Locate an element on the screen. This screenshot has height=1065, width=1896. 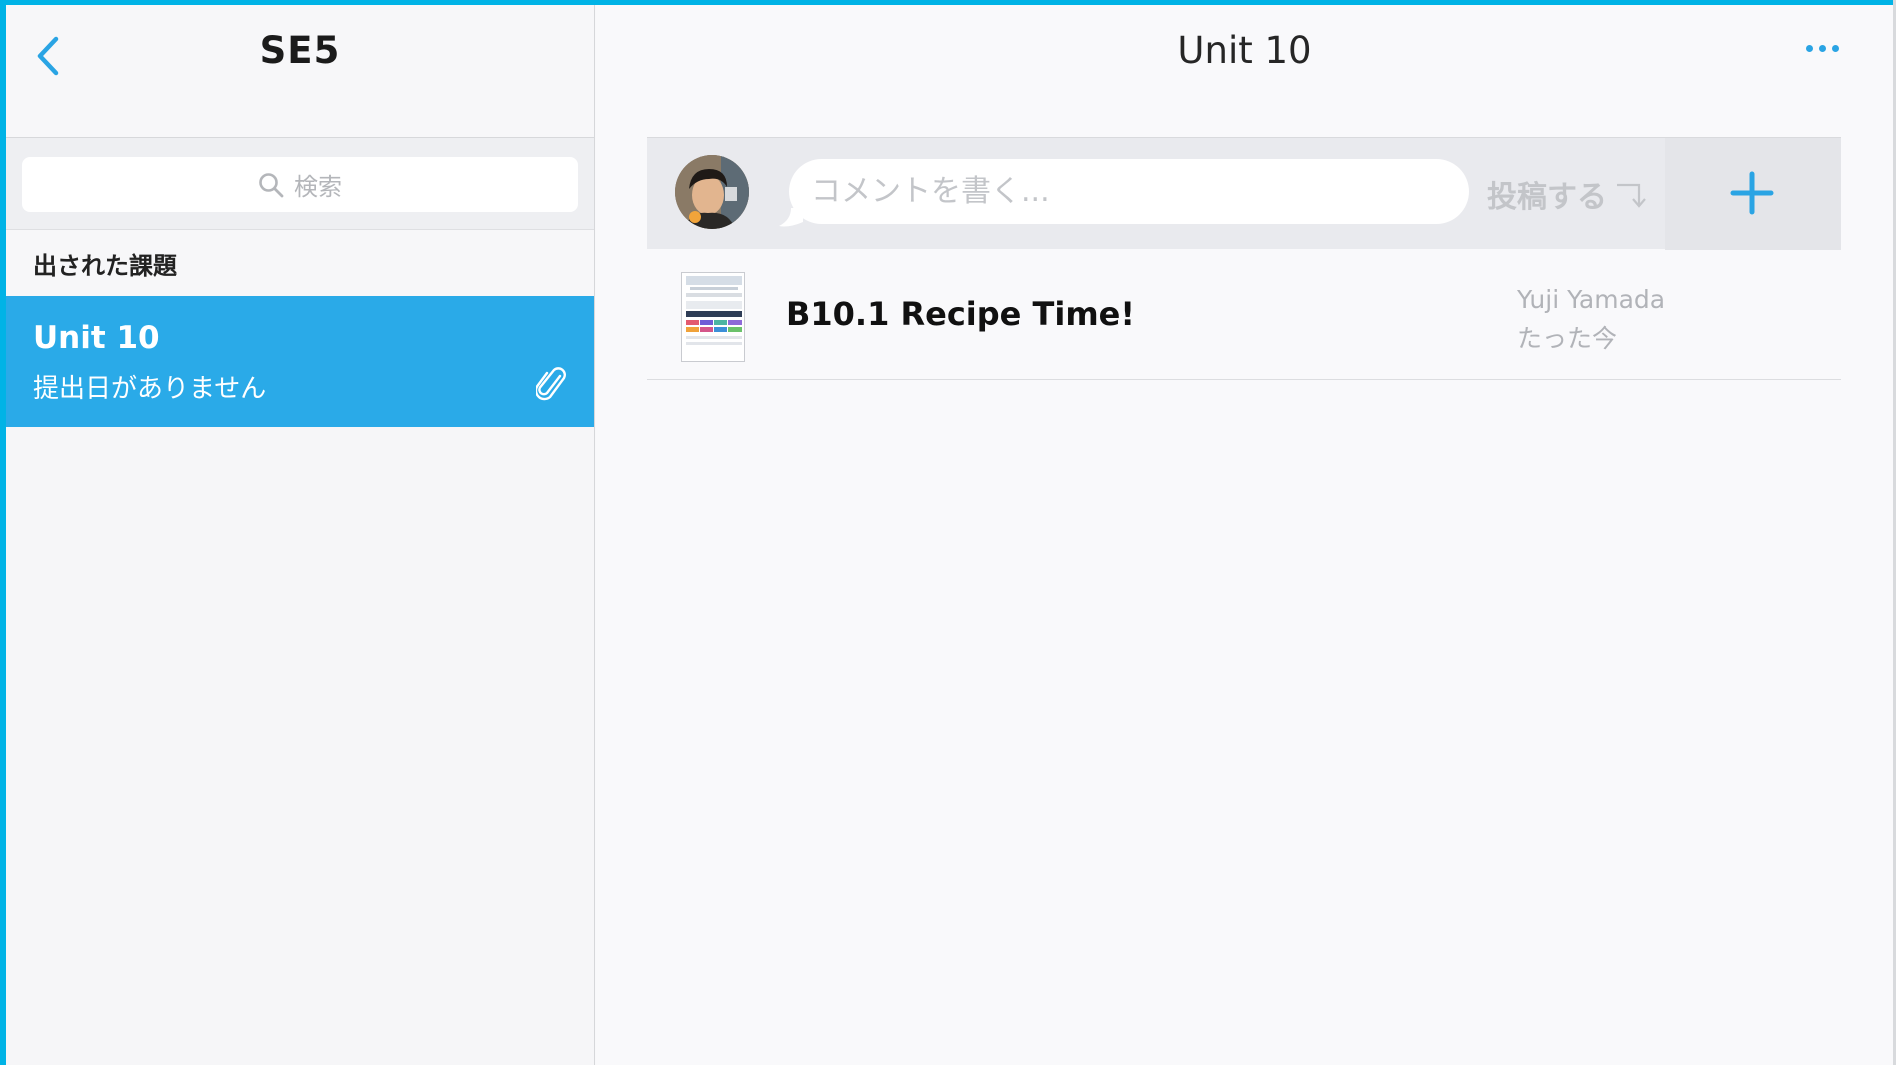
post-author: Yuji Yamada is located at coordinates (1591, 299).